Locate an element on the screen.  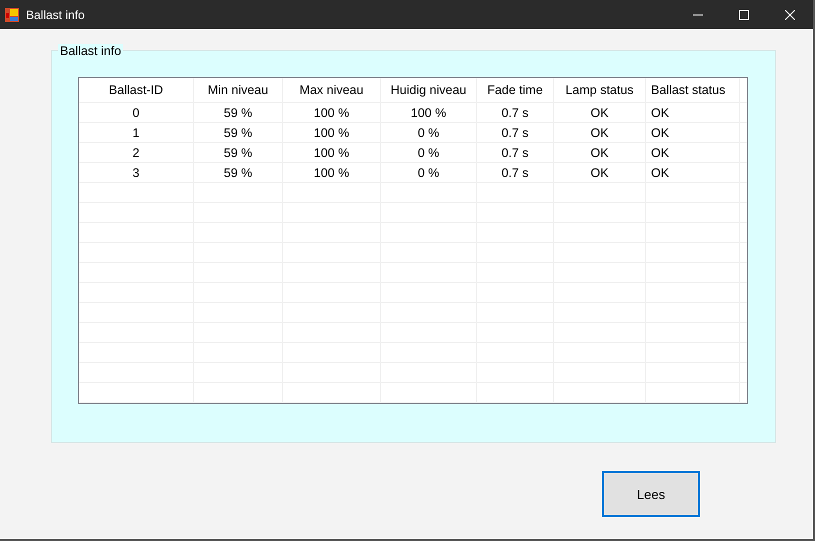
read-button: Lees is located at coordinates (651, 494).